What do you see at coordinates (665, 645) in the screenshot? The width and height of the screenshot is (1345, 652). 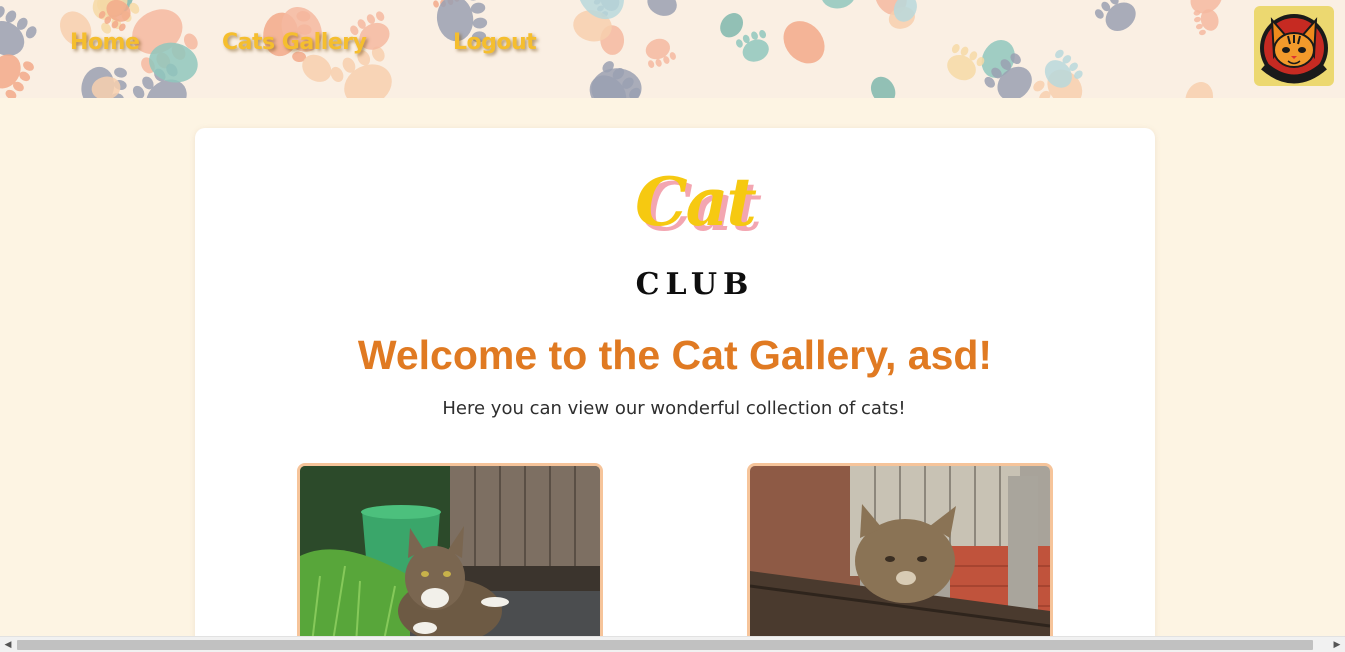 I see `horizontal-scrollbar-thumb` at bounding box center [665, 645].